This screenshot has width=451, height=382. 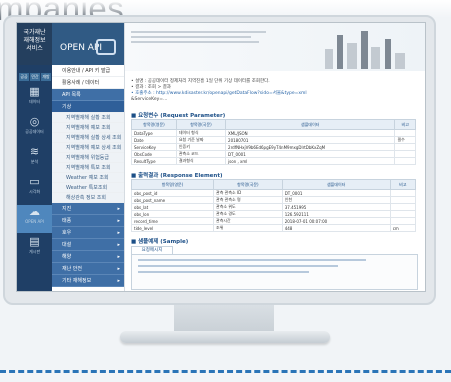 What do you see at coordinates (248, 200) in the screenshot?
I see `table-cell: 관측 관측소 명` at bounding box center [248, 200].